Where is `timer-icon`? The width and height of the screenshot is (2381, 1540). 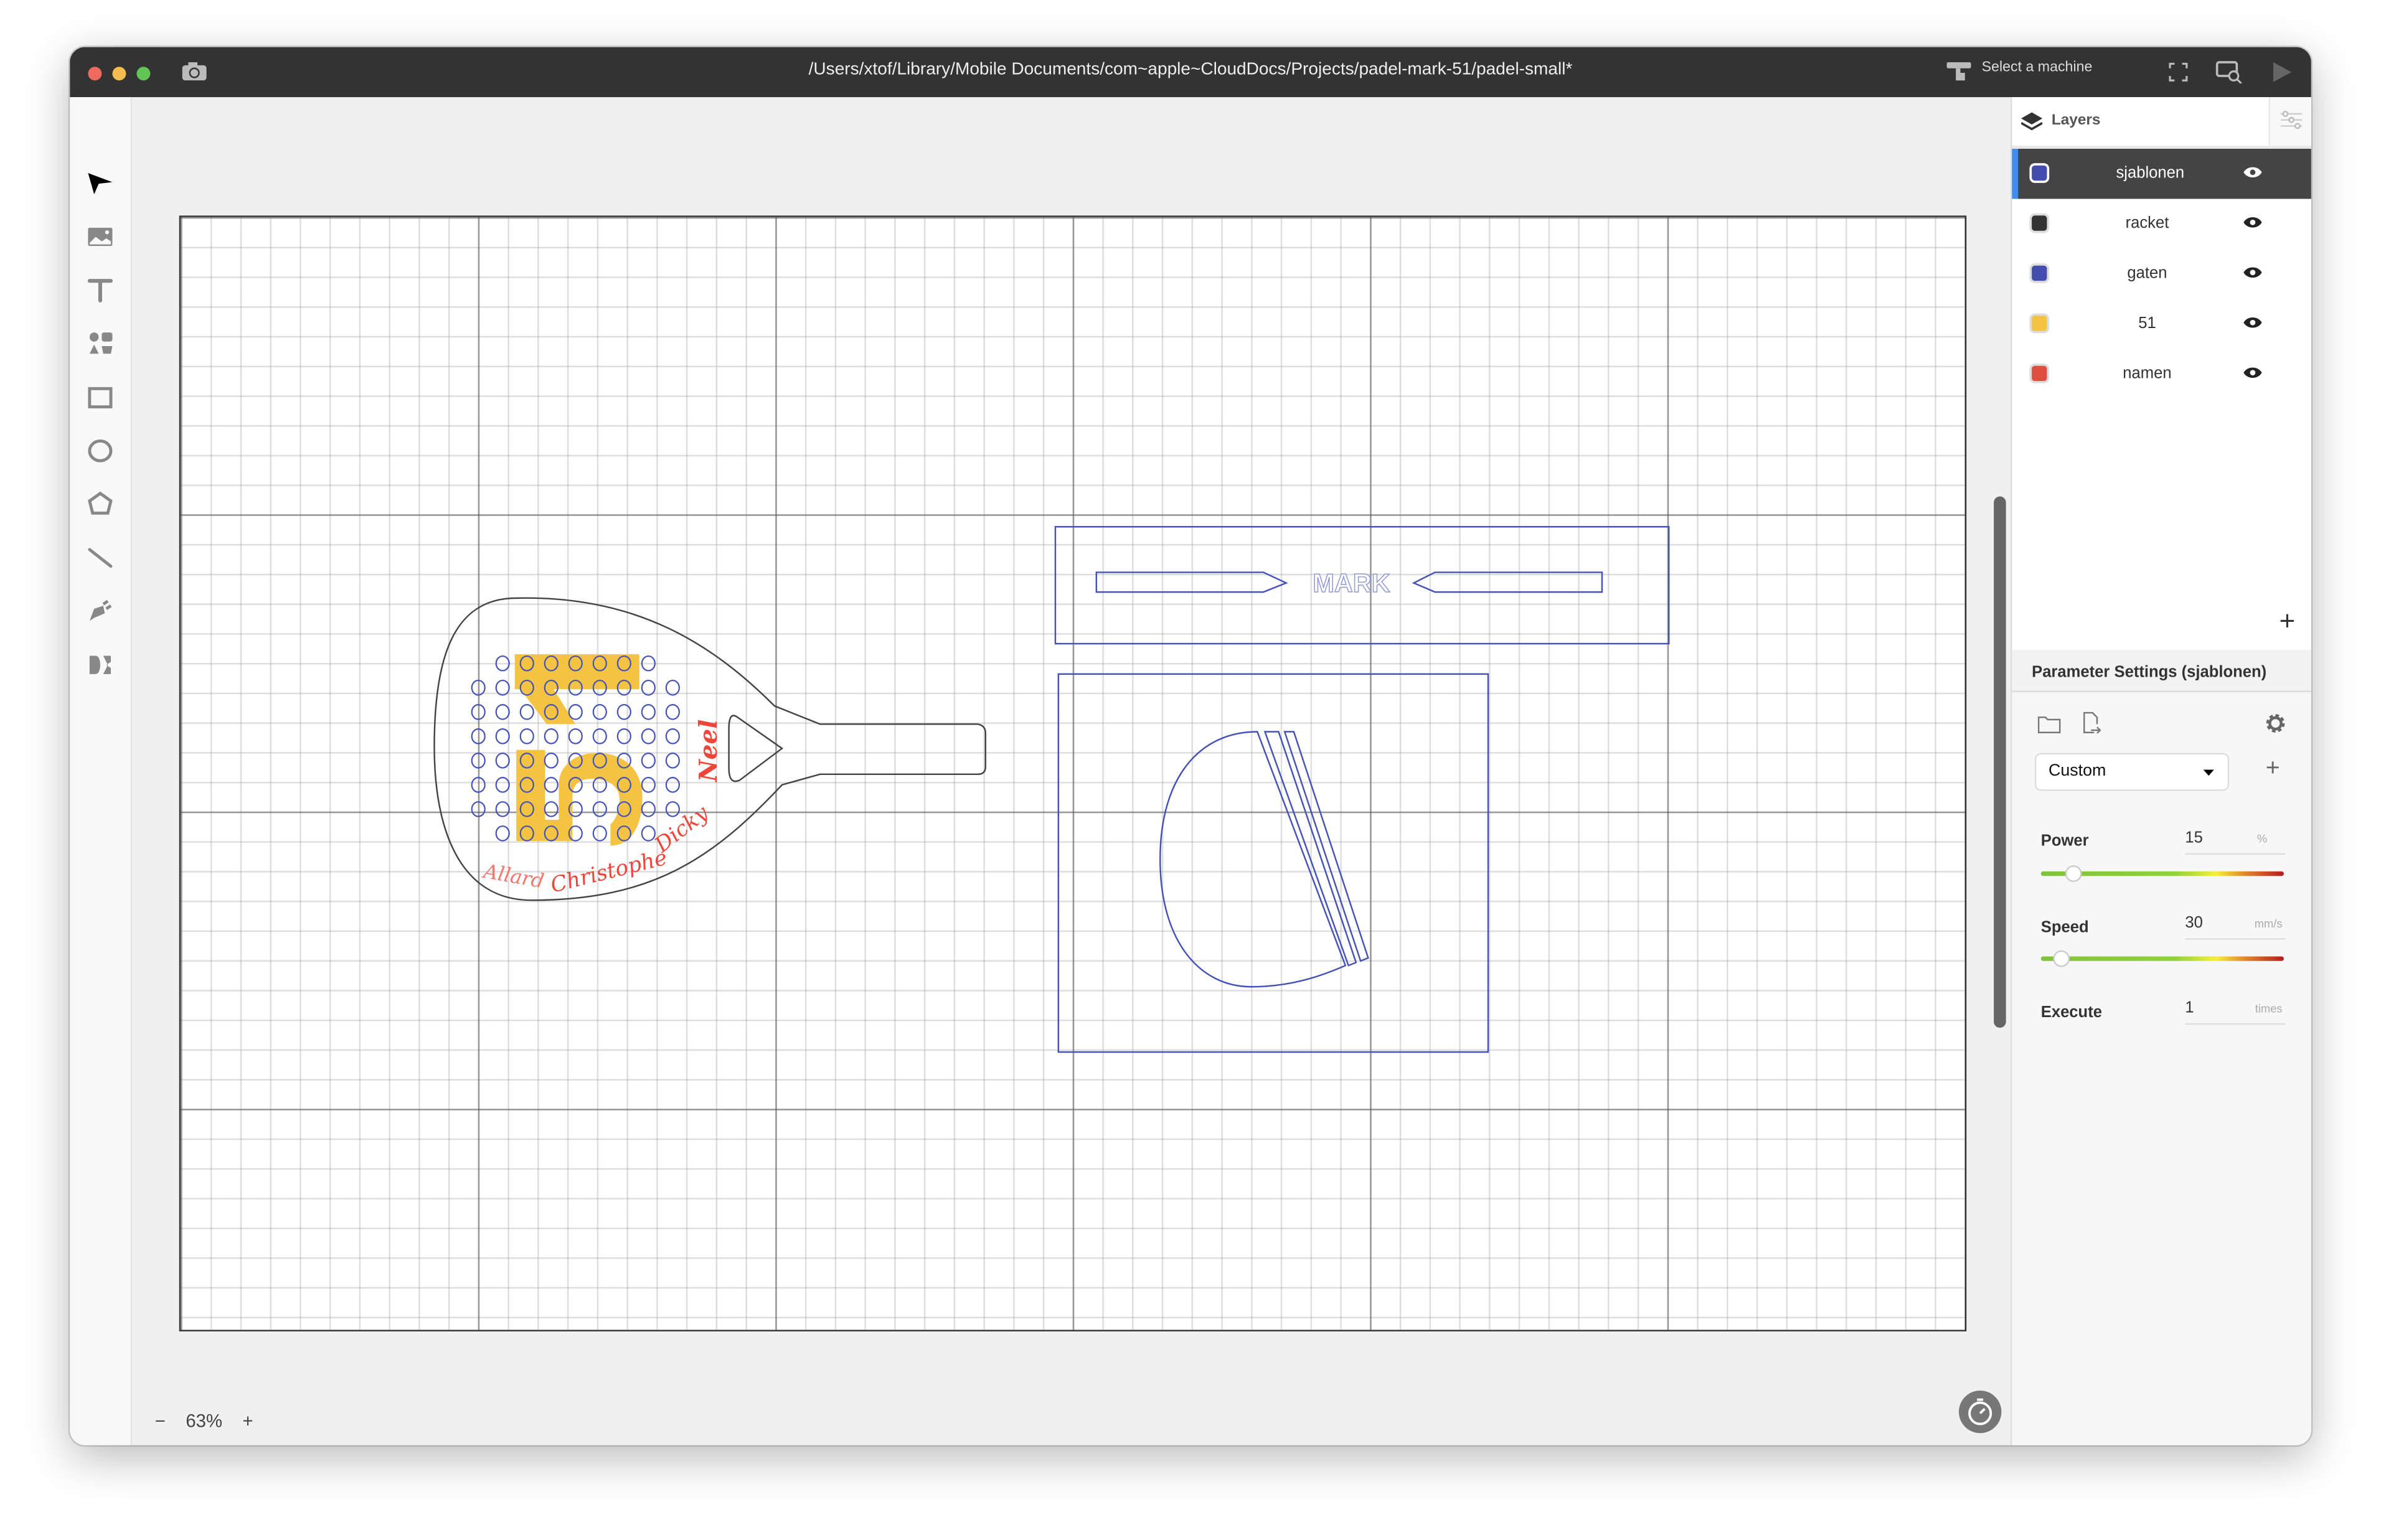 timer-icon is located at coordinates (1980, 1412).